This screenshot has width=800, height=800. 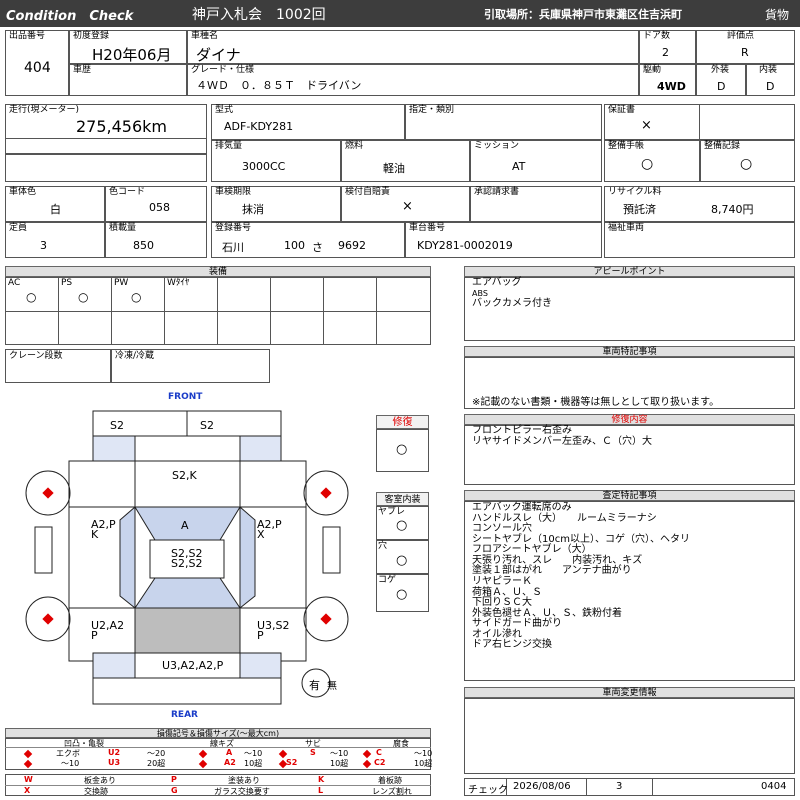 What do you see at coordinates (519, 166) in the screenshot?
I see `mission-value: AT` at bounding box center [519, 166].